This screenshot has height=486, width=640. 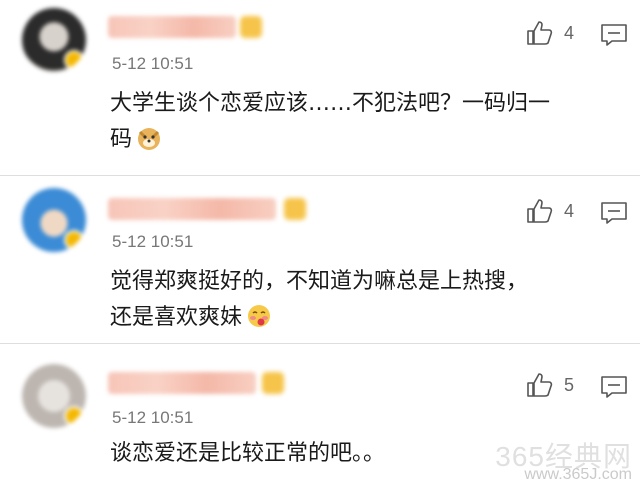 What do you see at coordinates (360, 140) in the screenshot?
I see `comment-text-line: 码` at bounding box center [360, 140].